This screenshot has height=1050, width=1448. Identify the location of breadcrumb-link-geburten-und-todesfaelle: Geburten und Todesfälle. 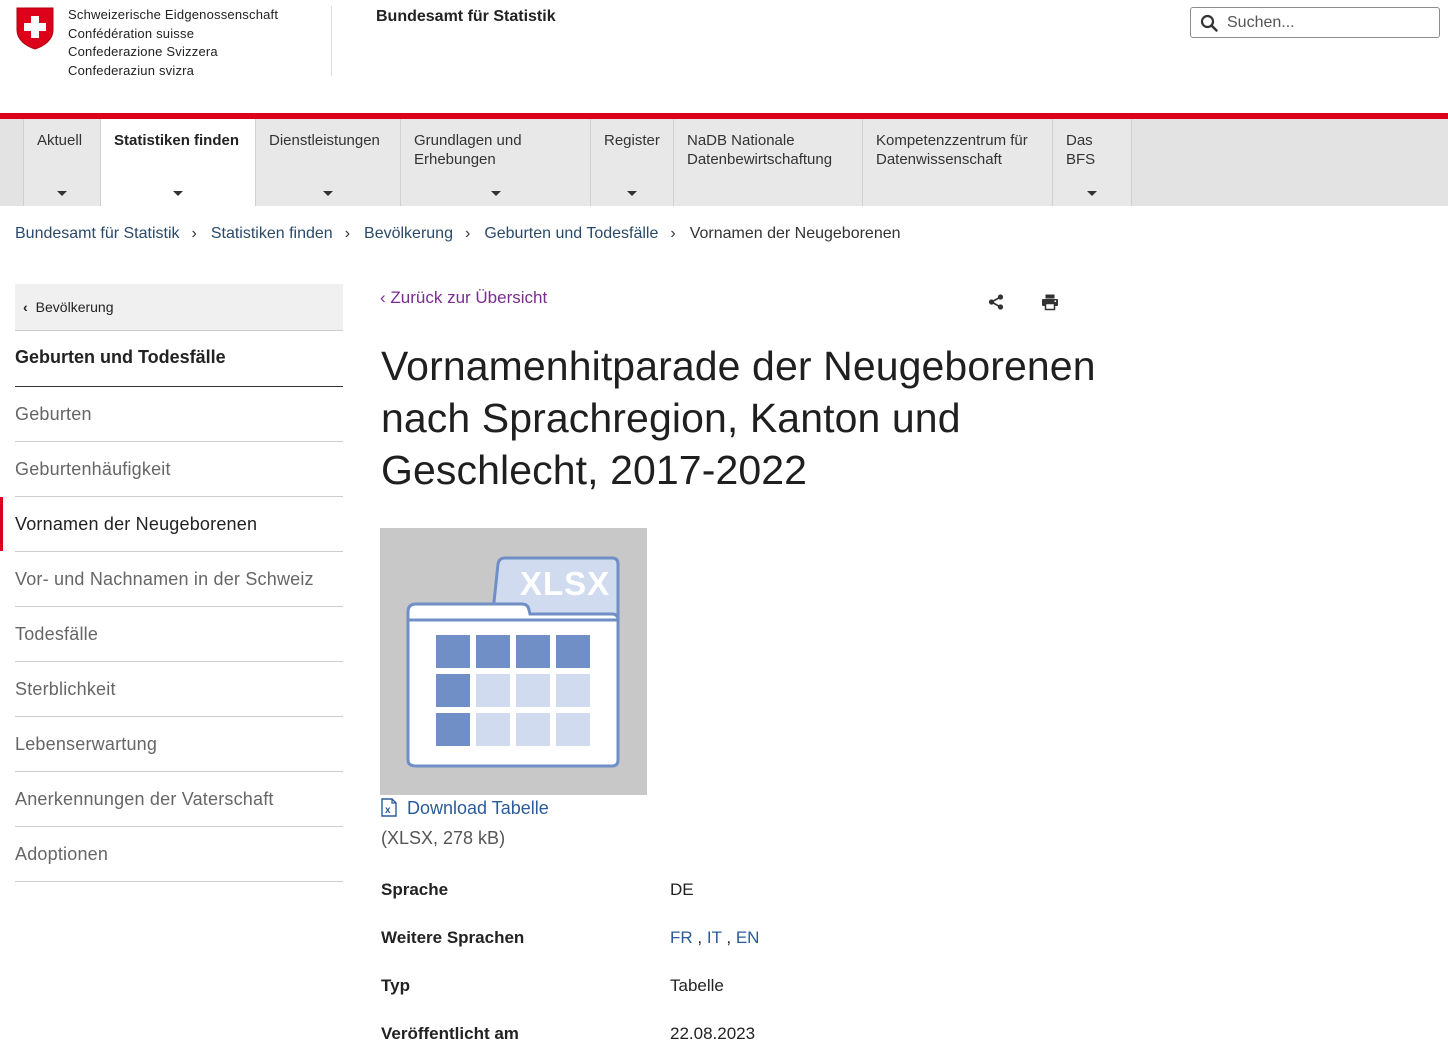
(571, 233).